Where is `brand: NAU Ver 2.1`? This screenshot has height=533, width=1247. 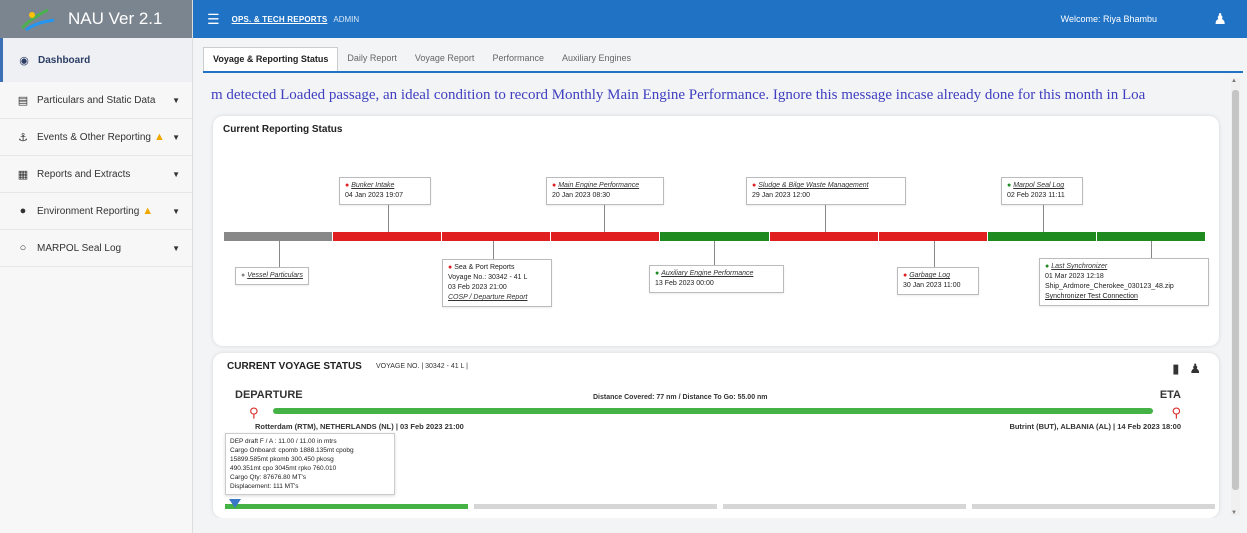
brand: NAU Ver 2.1 is located at coordinates (96, 19).